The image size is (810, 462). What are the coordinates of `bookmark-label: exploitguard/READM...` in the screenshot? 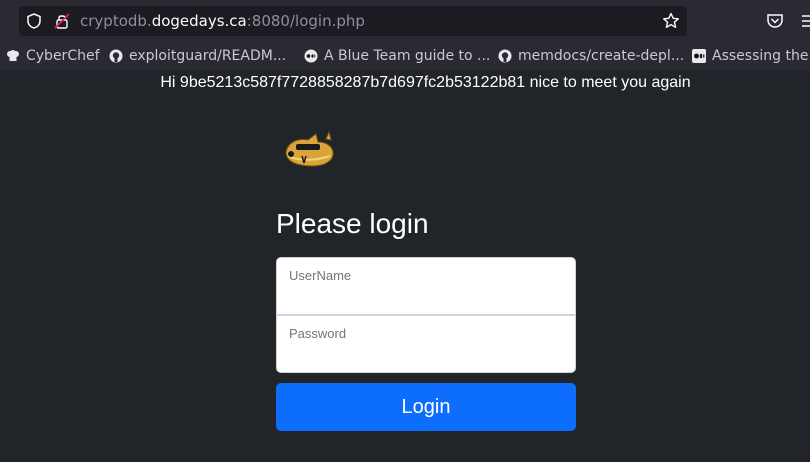 It's located at (208, 56).